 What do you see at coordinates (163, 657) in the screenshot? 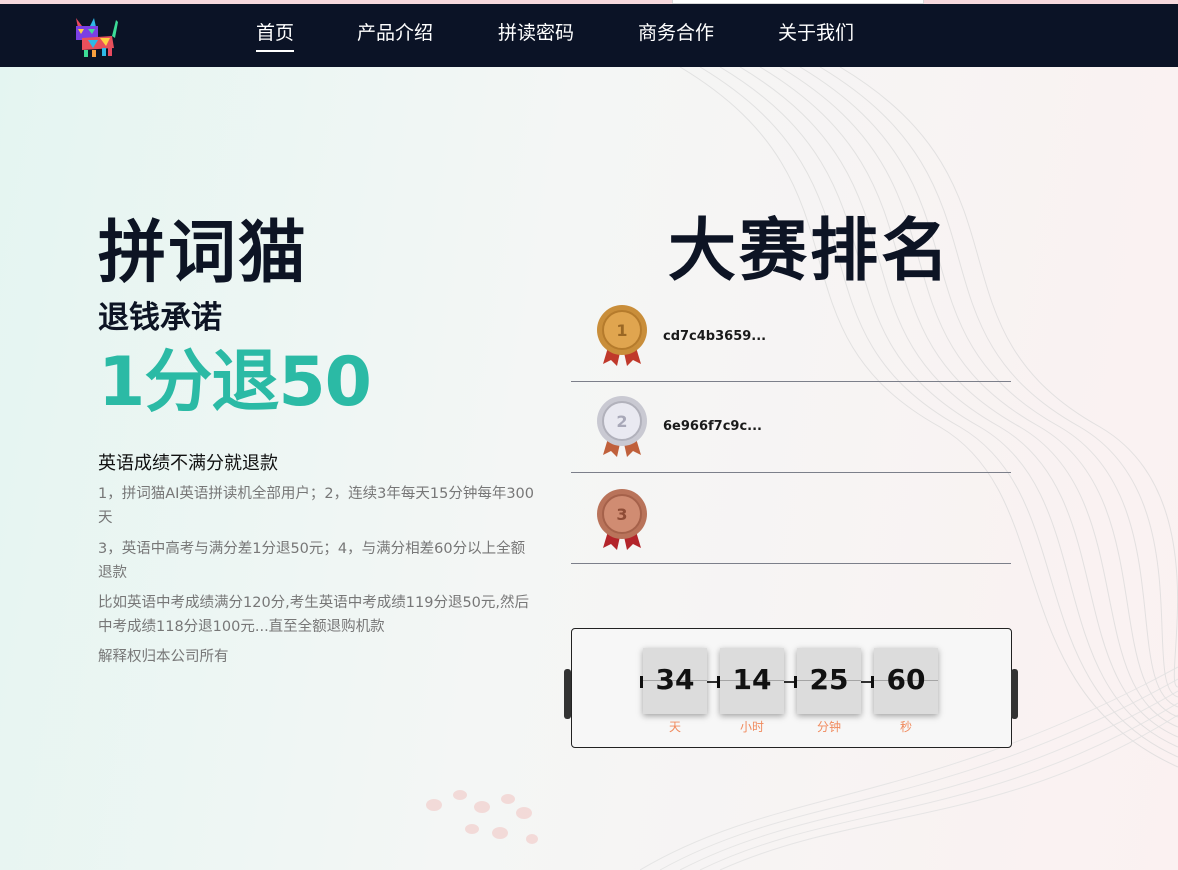
I see `description-line-4: 解释权归本公司所有` at bounding box center [163, 657].